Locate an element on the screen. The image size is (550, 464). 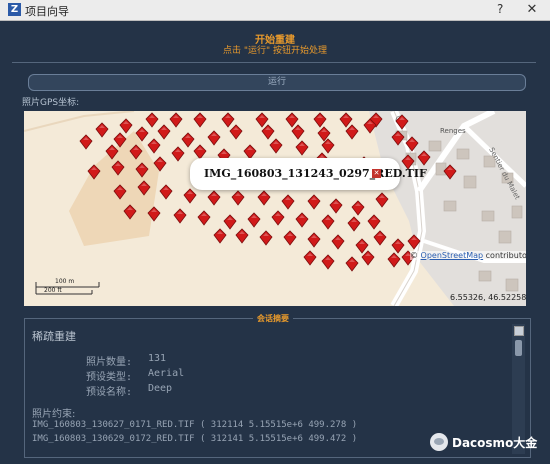
header-divider is located at coordinates (274, 62).